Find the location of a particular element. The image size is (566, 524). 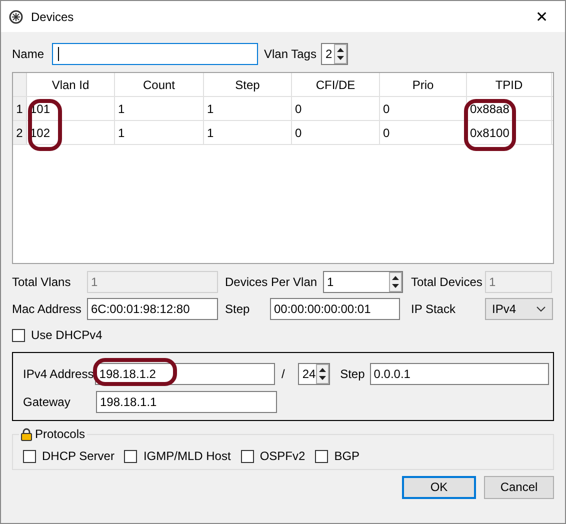

ipv4-address-field: 198.18.1.2 is located at coordinates (185, 374).